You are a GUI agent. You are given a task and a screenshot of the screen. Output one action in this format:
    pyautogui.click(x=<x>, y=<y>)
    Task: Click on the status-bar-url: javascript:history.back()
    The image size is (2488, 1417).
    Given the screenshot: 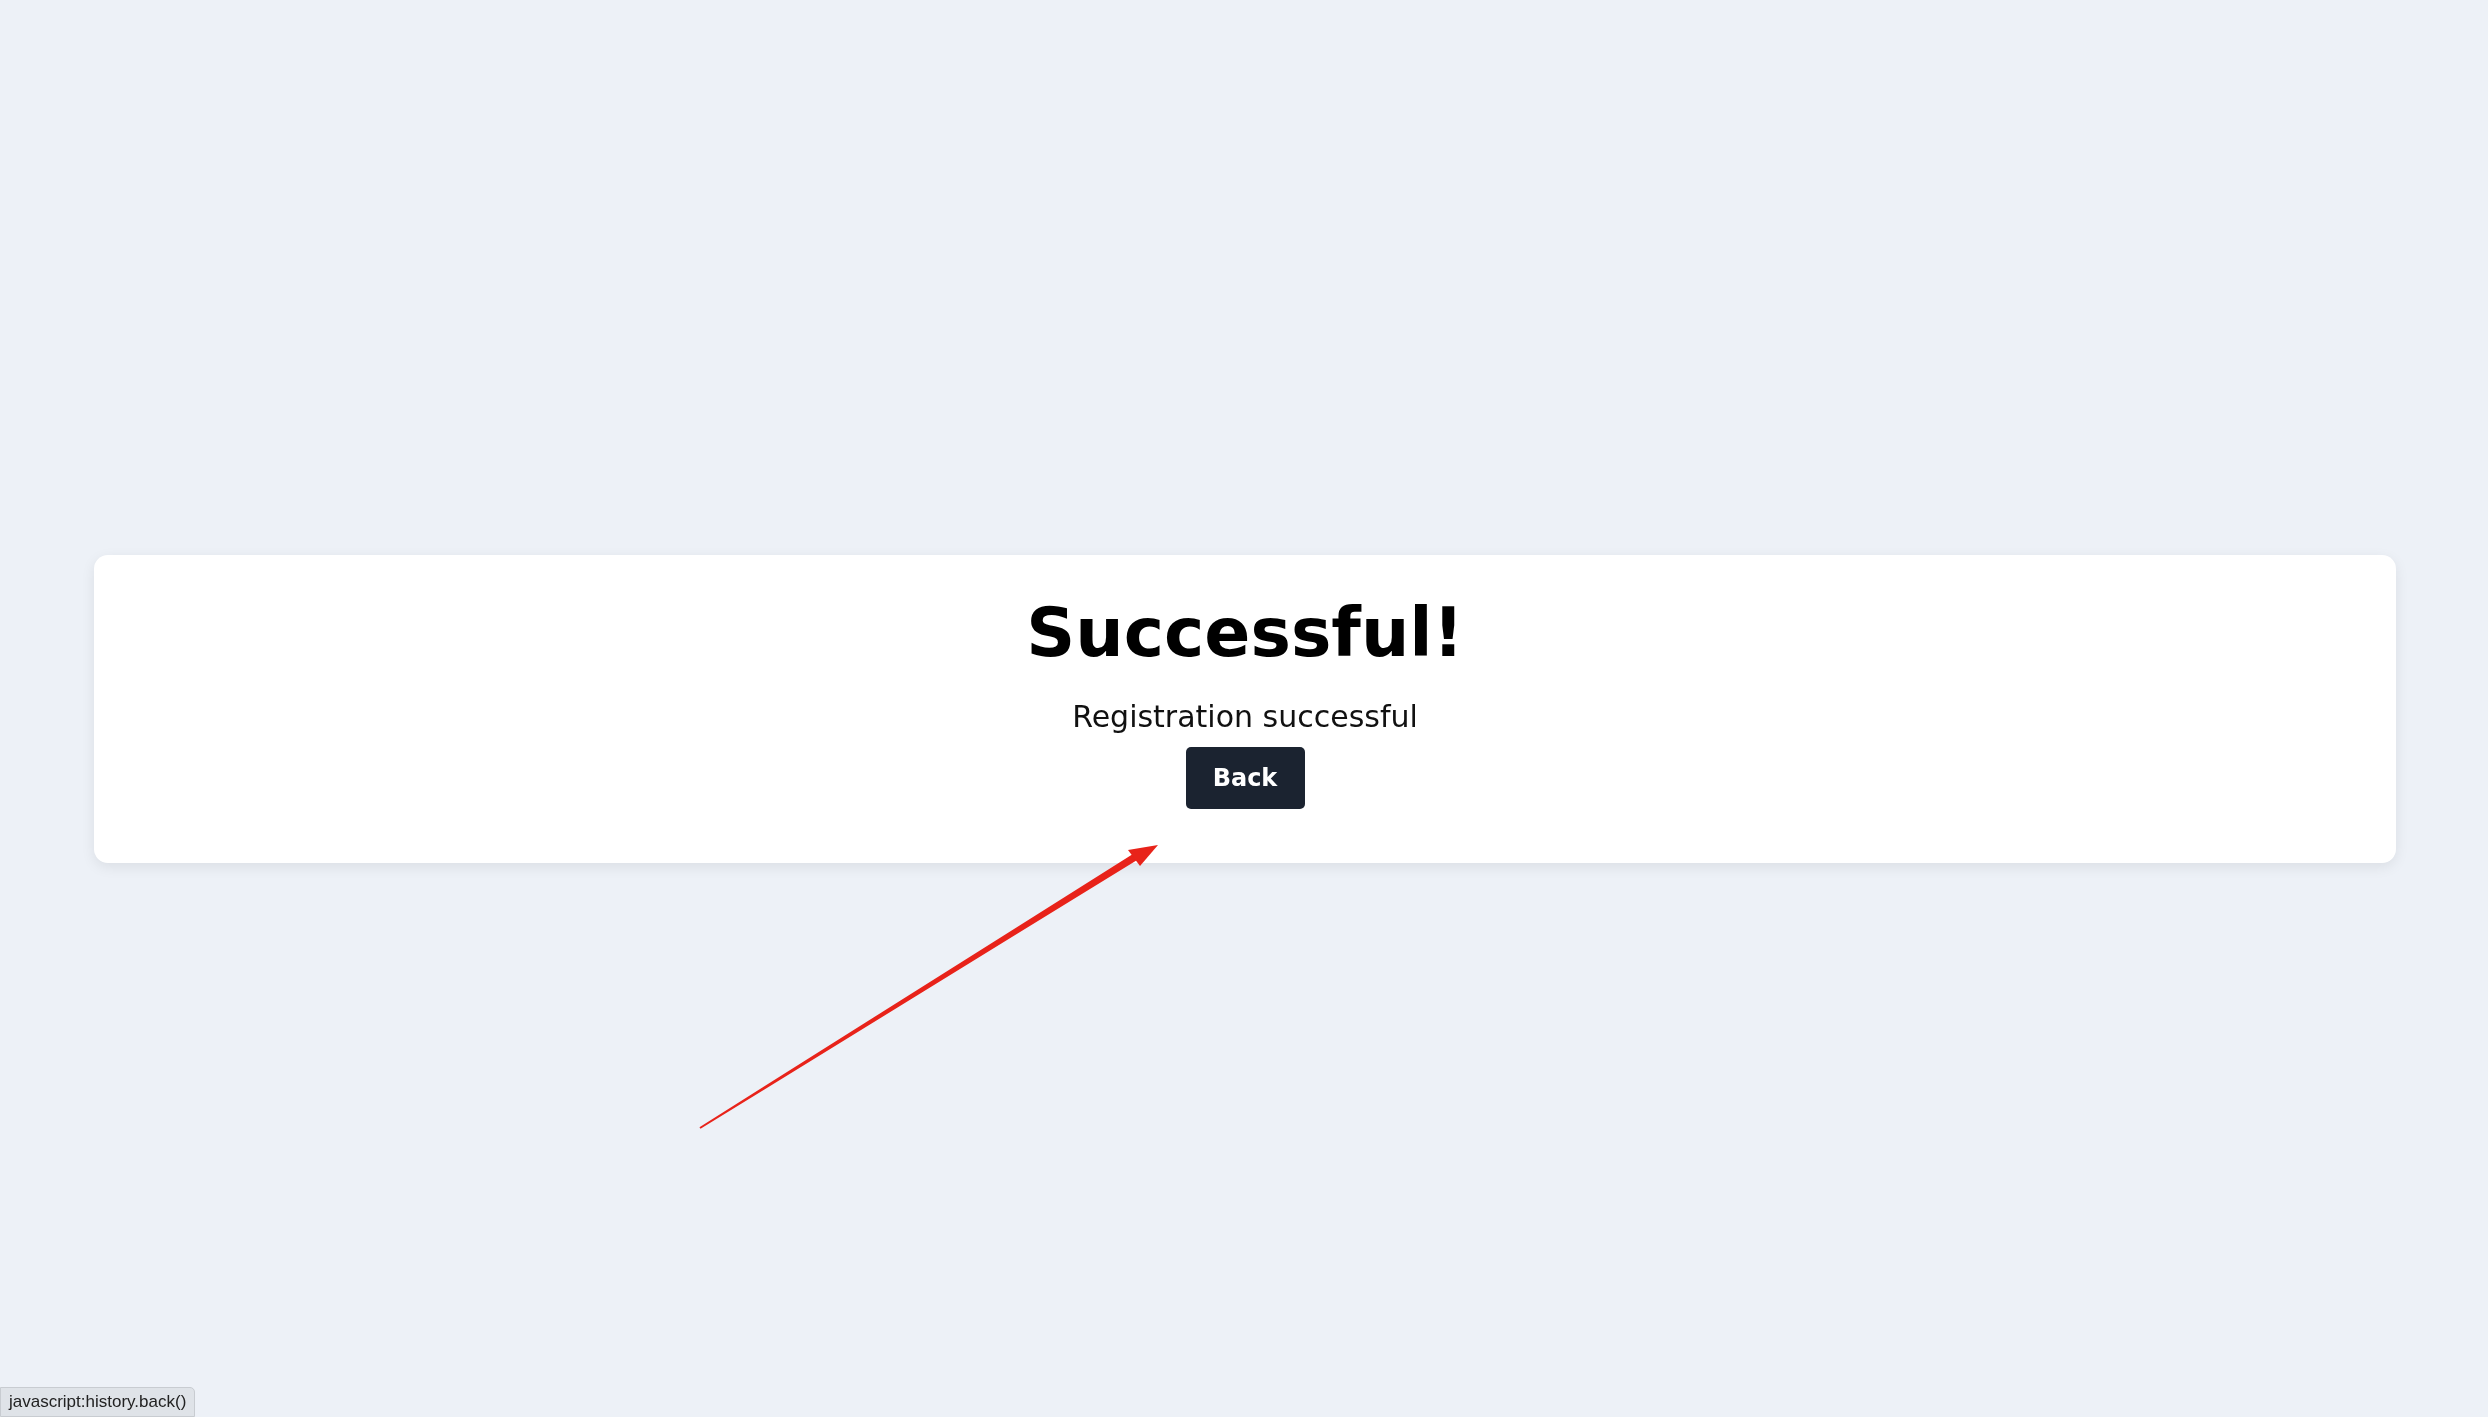 What is the action you would take?
    pyautogui.click(x=98, y=1402)
    